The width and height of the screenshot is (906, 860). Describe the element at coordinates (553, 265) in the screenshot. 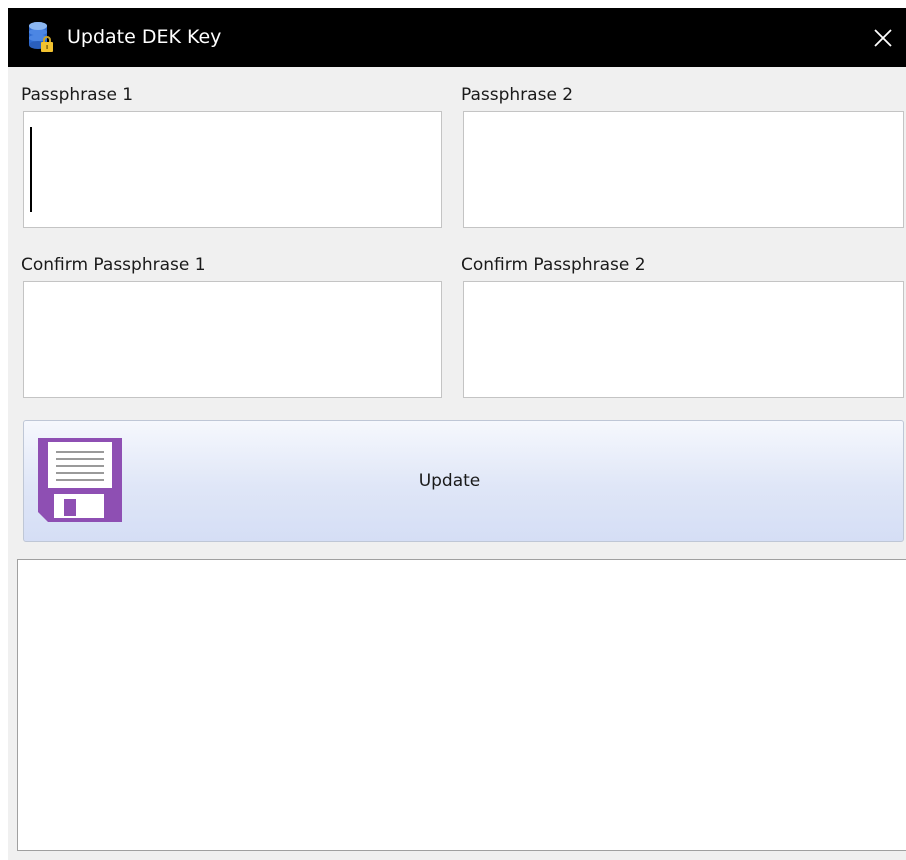

I see `confirm-passphrase-2-label: Confirm Passphrase 2` at that location.